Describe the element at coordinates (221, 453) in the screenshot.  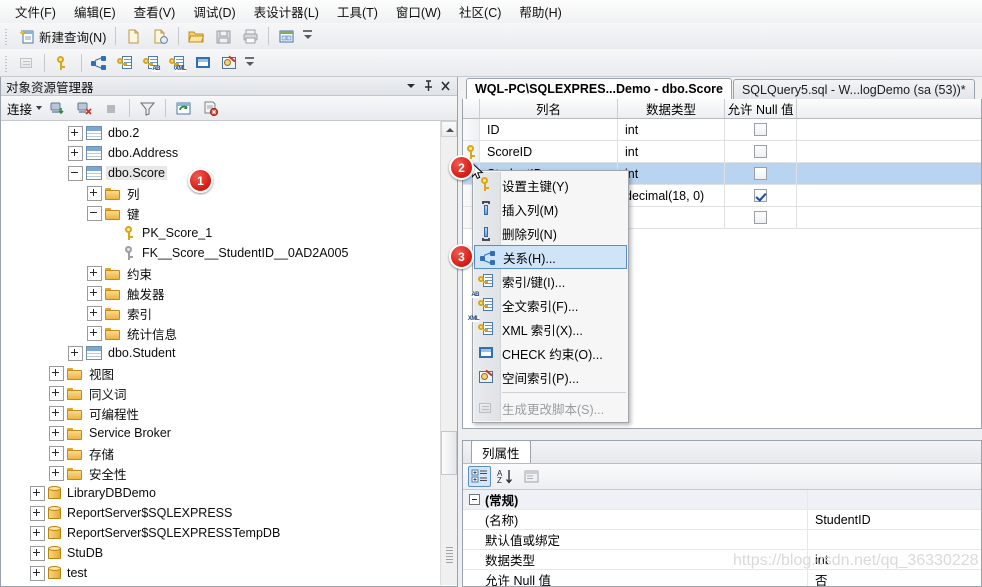
I see `tree-item-storage: 存储` at that location.